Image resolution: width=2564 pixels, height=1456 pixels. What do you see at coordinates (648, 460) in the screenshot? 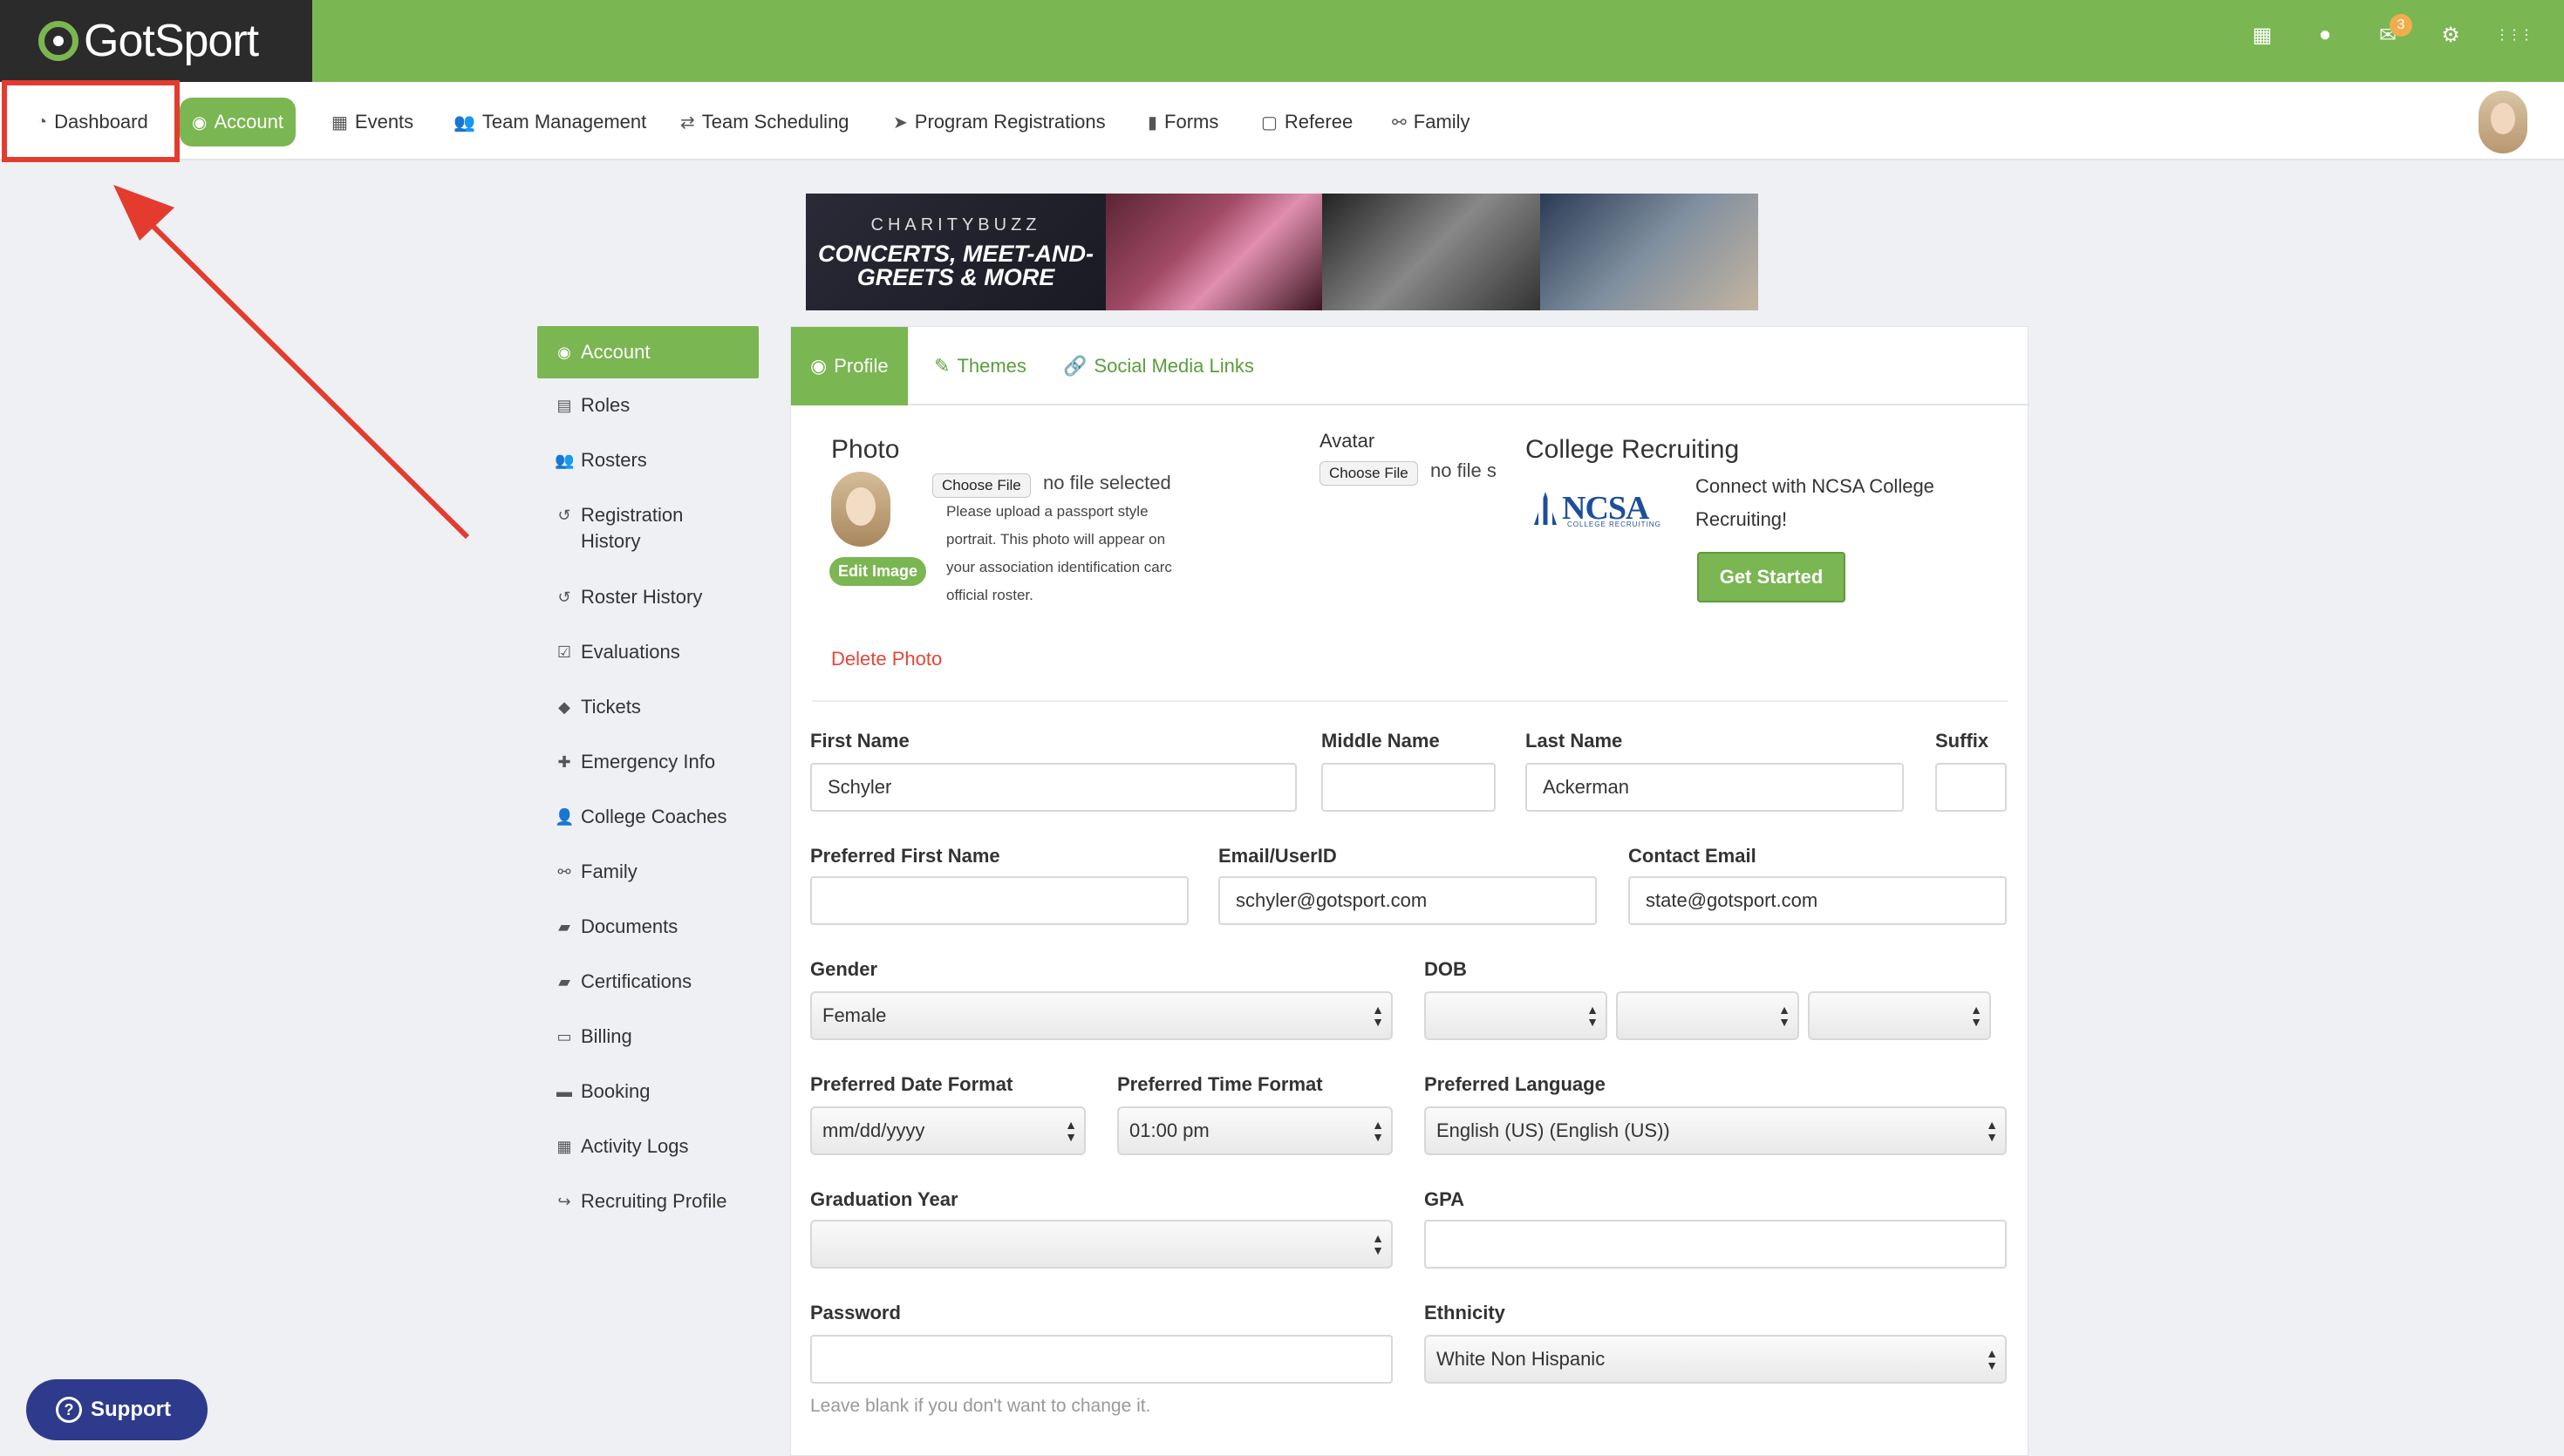
I see `sidebar-item-rosters: 👥 Rosters` at bounding box center [648, 460].